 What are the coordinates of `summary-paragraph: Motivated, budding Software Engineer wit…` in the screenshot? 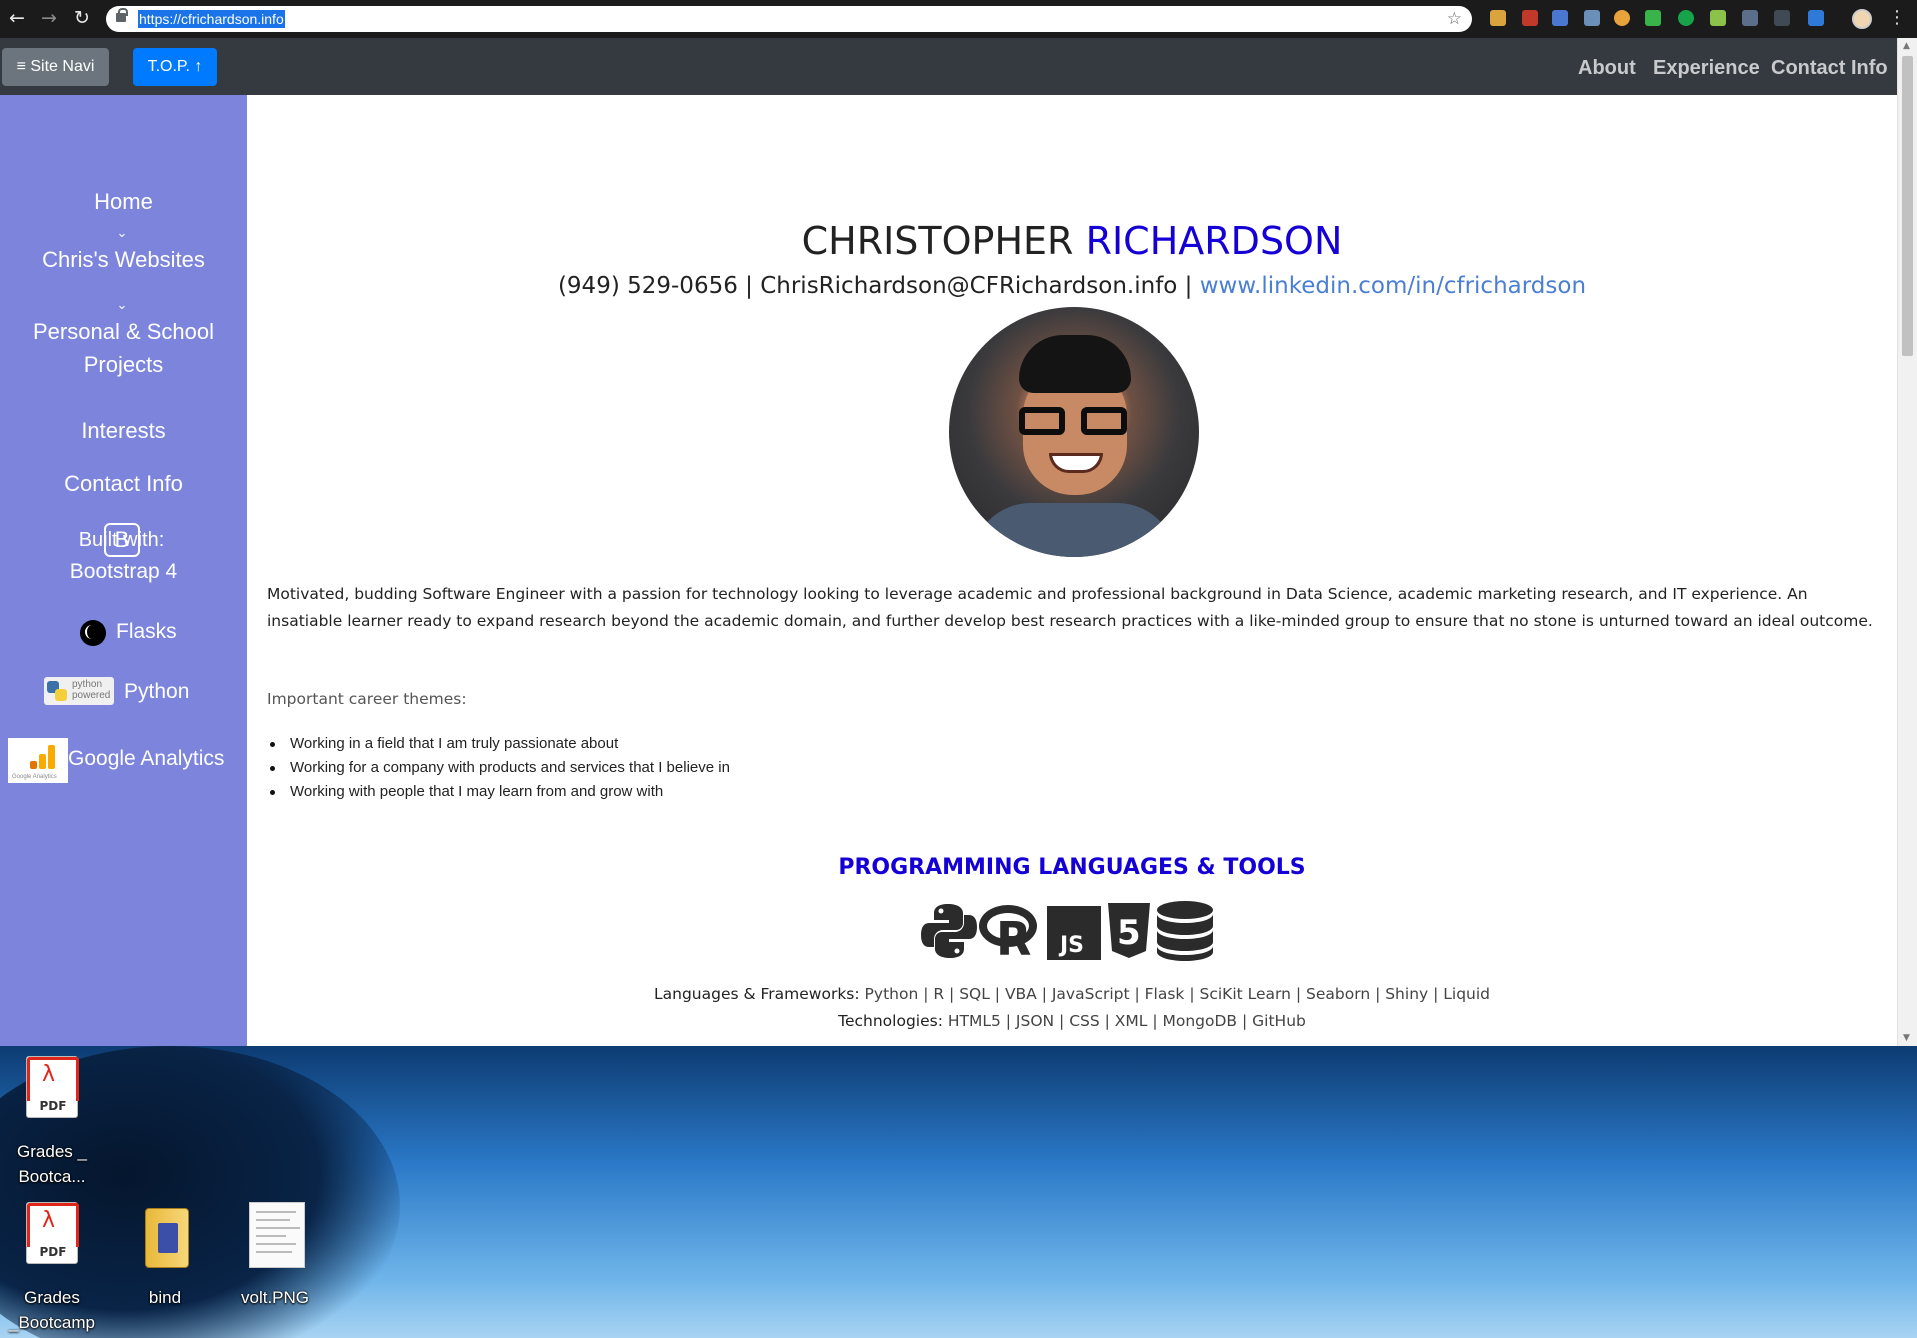 It's located at (1070, 607).